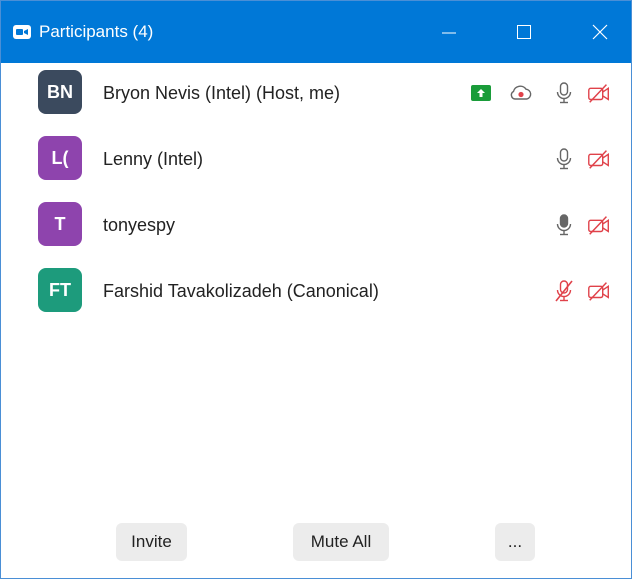  What do you see at coordinates (139, 225) in the screenshot?
I see `participant-name: tonyespy` at bounding box center [139, 225].